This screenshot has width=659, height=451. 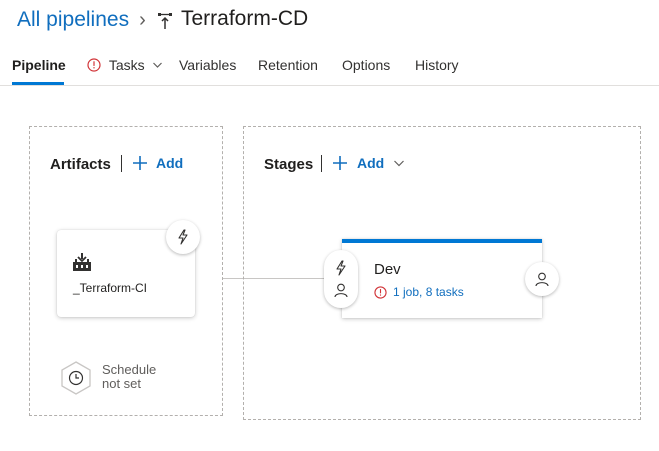 I want to click on schedule-trigger-button, so click(x=76, y=378).